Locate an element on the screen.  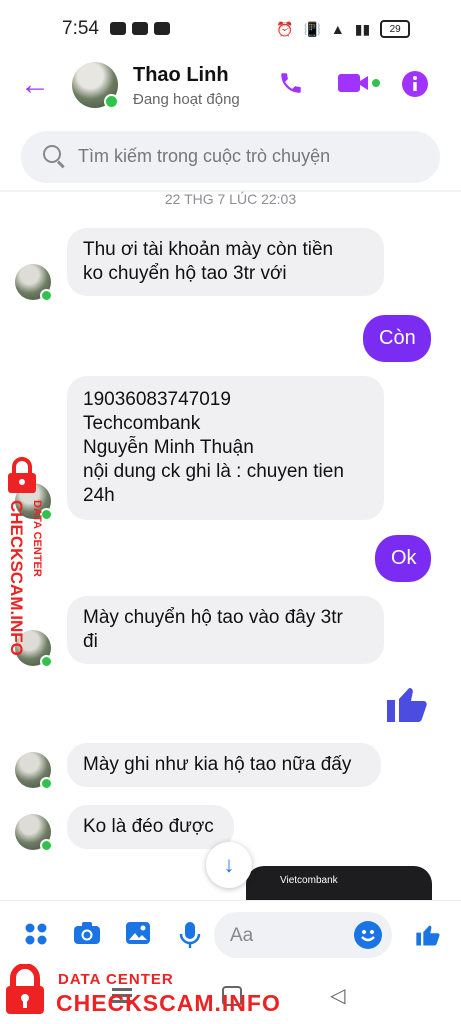
message-line: Nguyễn Minh Thuận is located at coordinates (168, 447).